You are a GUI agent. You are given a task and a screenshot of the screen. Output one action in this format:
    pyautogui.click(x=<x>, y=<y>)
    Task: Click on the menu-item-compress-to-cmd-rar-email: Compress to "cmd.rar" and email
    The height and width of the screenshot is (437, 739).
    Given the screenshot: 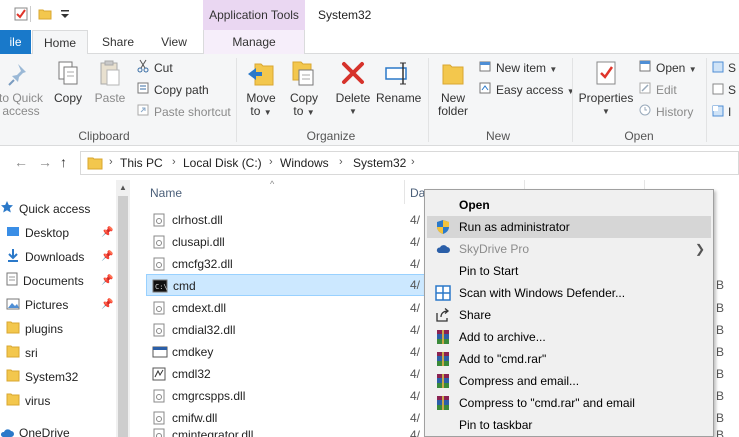 What is the action you would take?
    pyautogui.click(x=569, y=403)
    